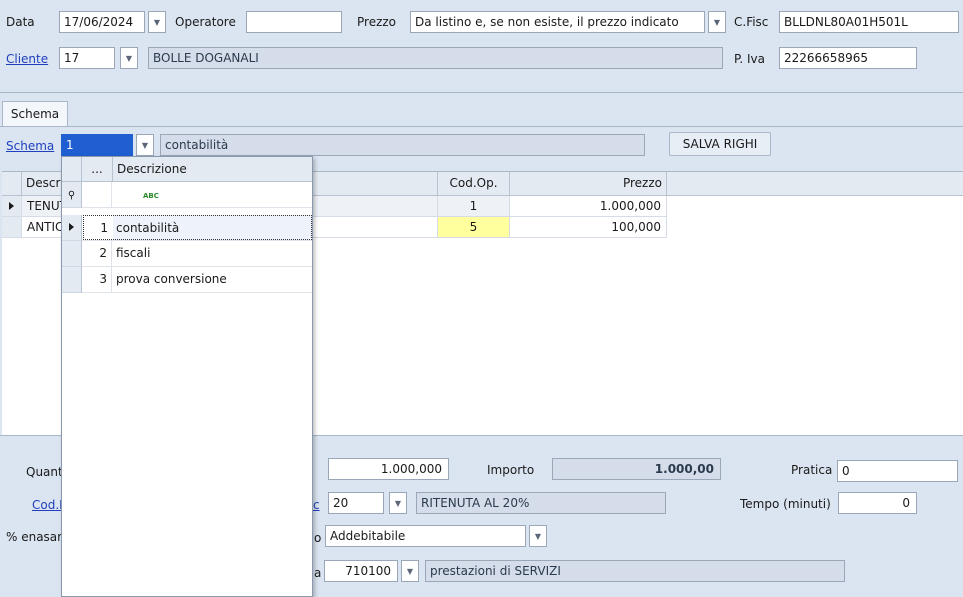  Describe the element at coordinates (136, 195) in the screenshot. I see `filter-desc-cell: ABC` at that location.